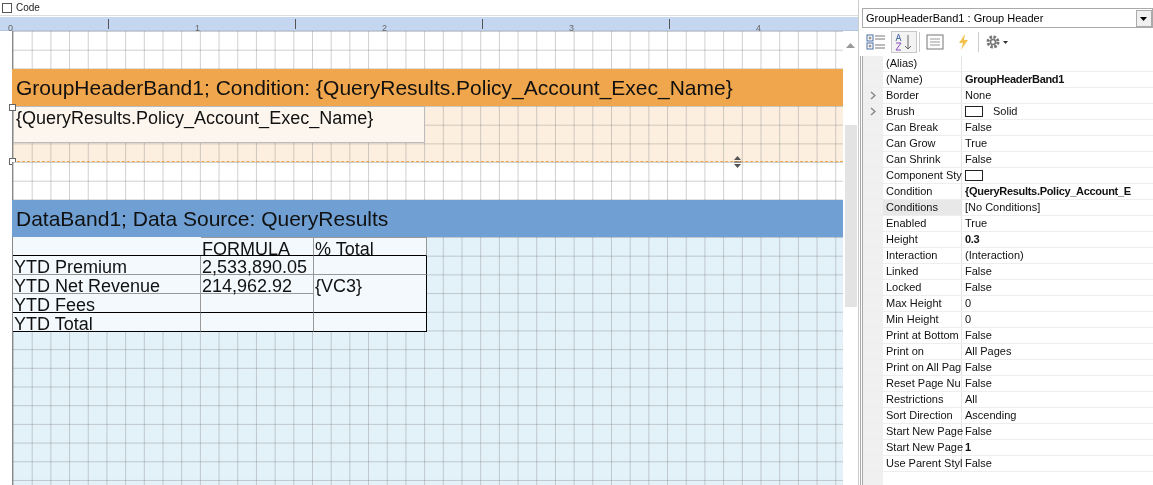  I want to click on property-value: 0.3, so click(972, 239).